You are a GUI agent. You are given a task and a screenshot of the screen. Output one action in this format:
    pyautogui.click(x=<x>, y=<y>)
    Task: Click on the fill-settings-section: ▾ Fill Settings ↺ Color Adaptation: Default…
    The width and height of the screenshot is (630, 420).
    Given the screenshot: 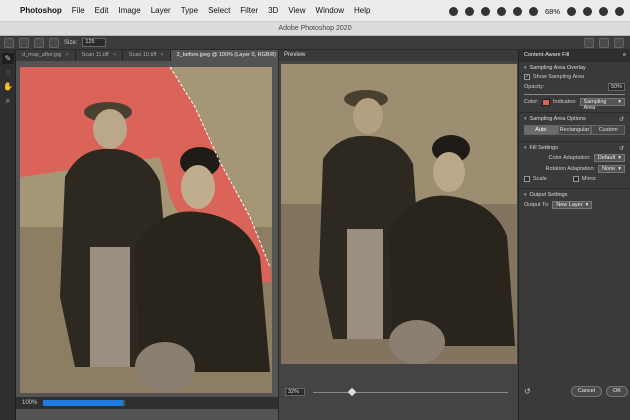 What is the action you would take?
    pyautogui.click(x=574, y=164)
    